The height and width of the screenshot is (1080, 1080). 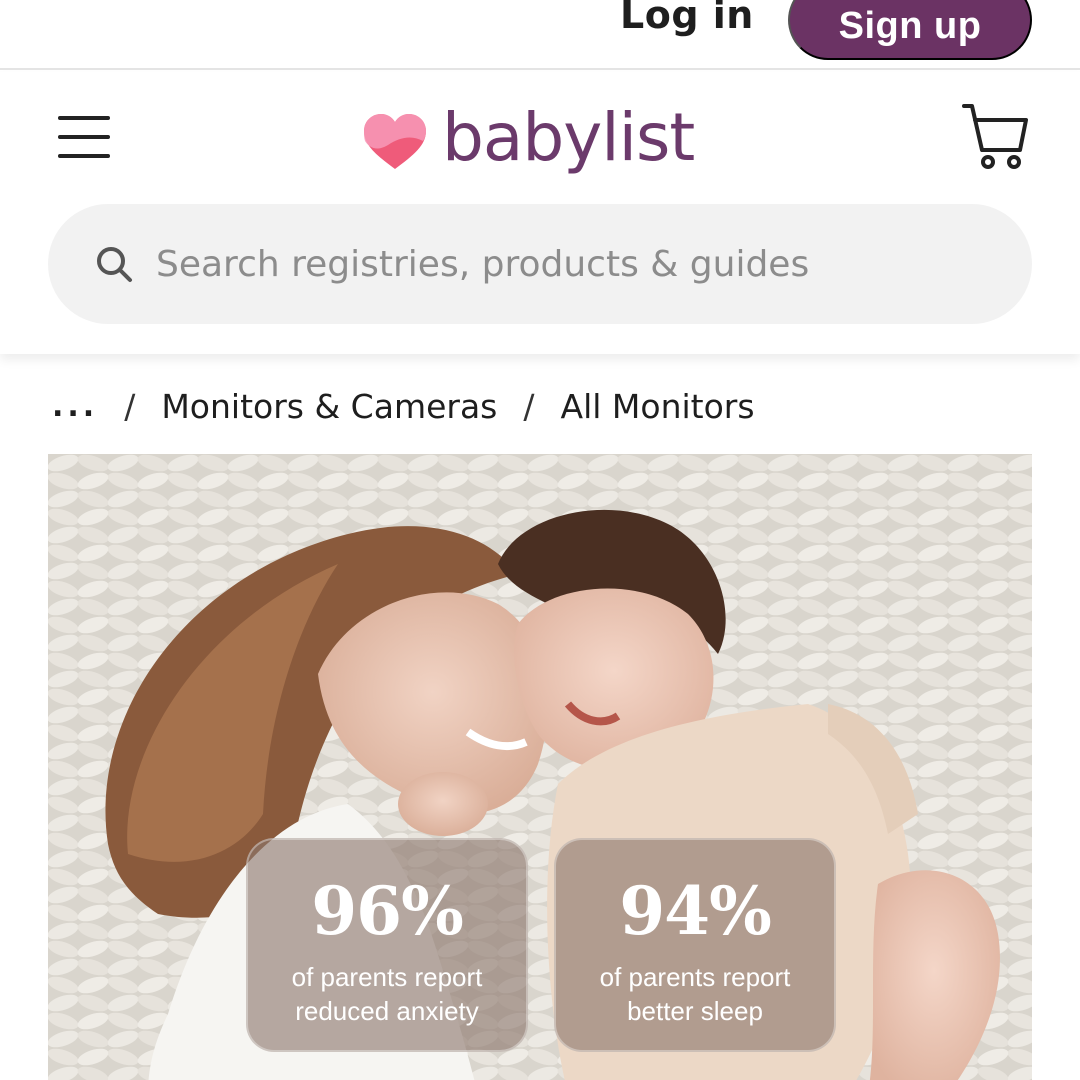 I want to click on stat-card-anxiety: 96% of parents report reduced anxiety, so click(x=387, y=945).